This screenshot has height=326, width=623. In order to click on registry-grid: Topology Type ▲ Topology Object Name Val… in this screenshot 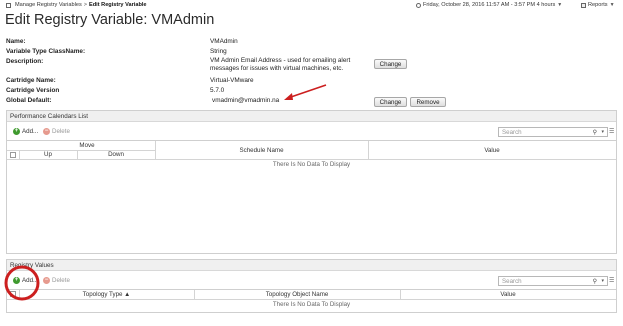, I will do `click(311, 300)`.